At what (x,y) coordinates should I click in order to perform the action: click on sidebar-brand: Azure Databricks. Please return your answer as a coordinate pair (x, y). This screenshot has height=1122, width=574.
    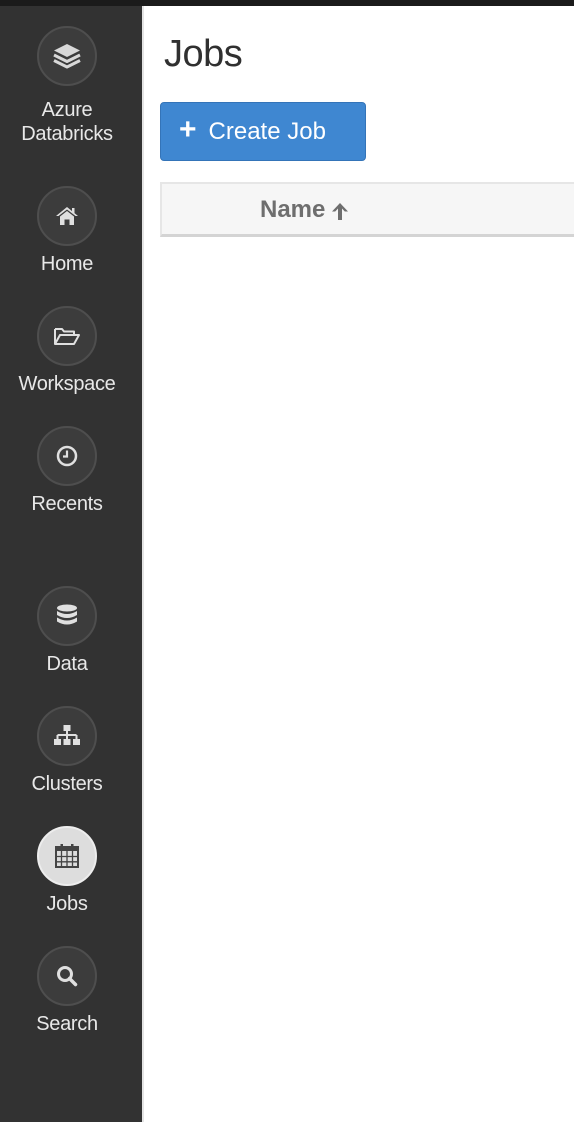
    Looking at the image, I should click on (67, 86).